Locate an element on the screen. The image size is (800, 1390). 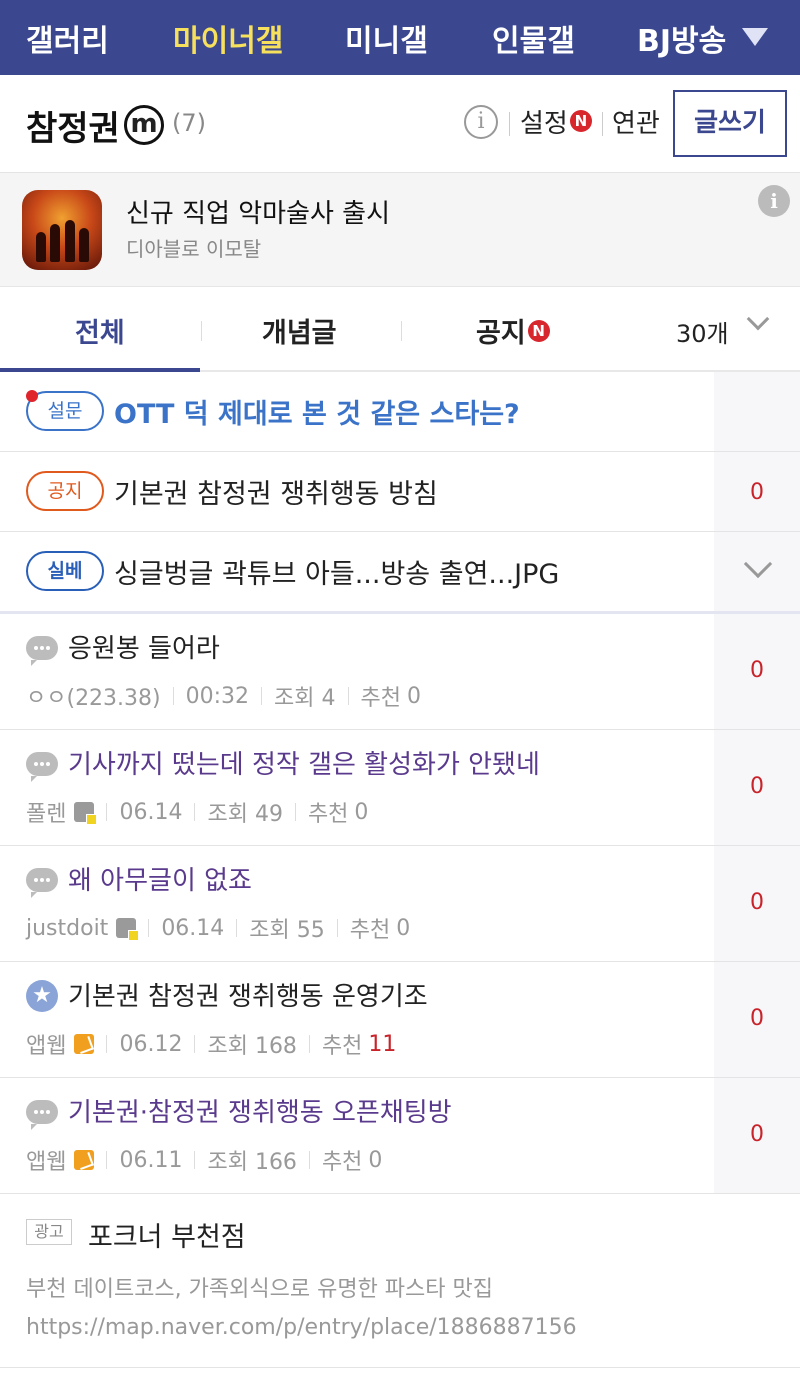
settings-link: 설정 N is located at coordinates (556, 121).